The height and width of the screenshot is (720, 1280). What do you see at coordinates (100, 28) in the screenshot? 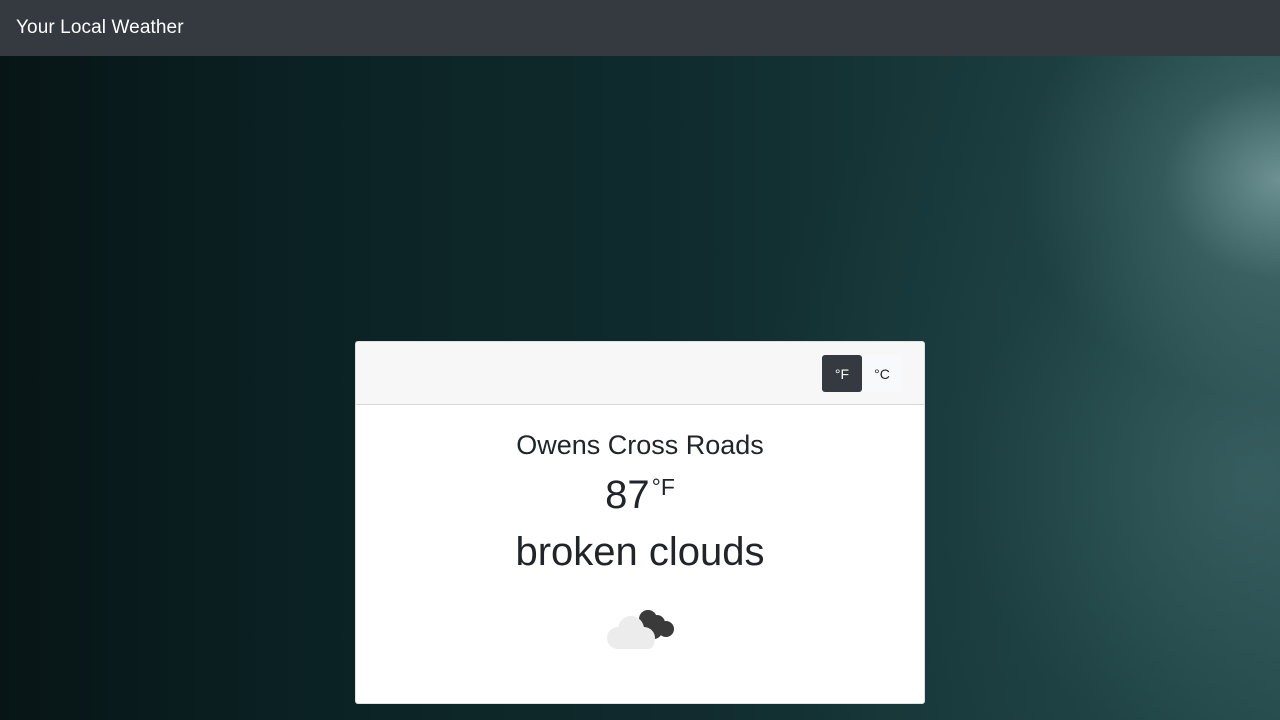
I see `navbar-brand: Your Local Weather` at bounding box center [100, 28].